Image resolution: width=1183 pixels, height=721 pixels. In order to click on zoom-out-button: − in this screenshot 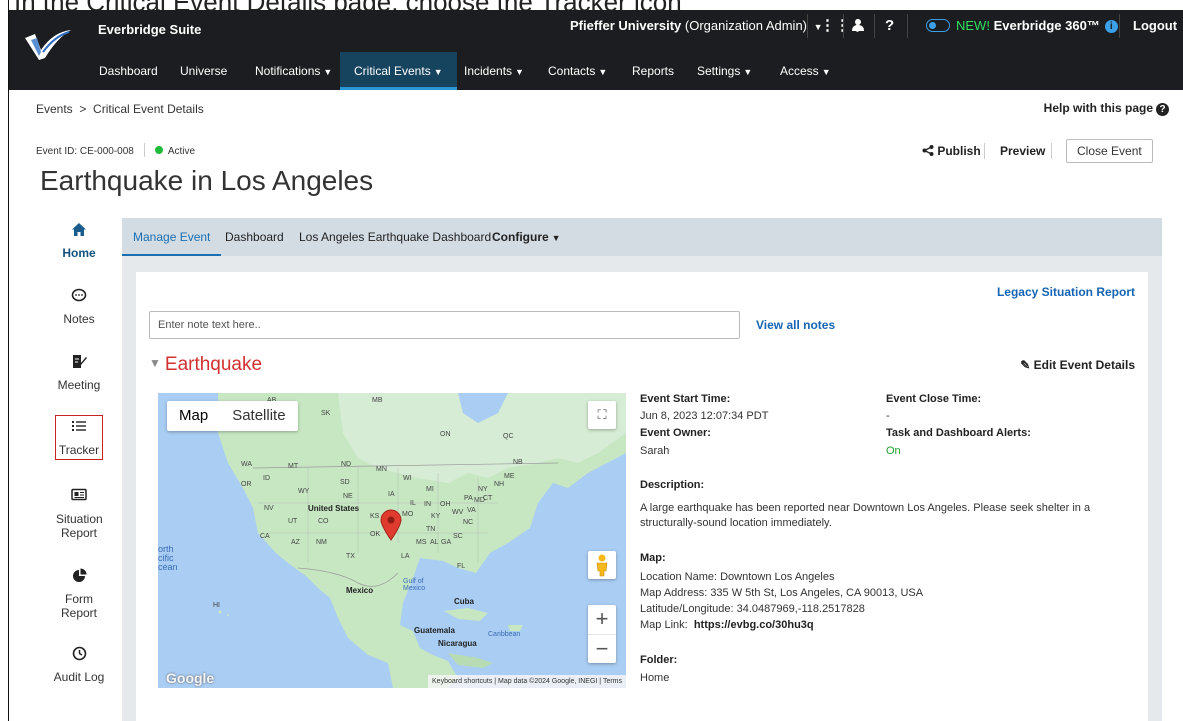, I will do `click(602, 648)`.